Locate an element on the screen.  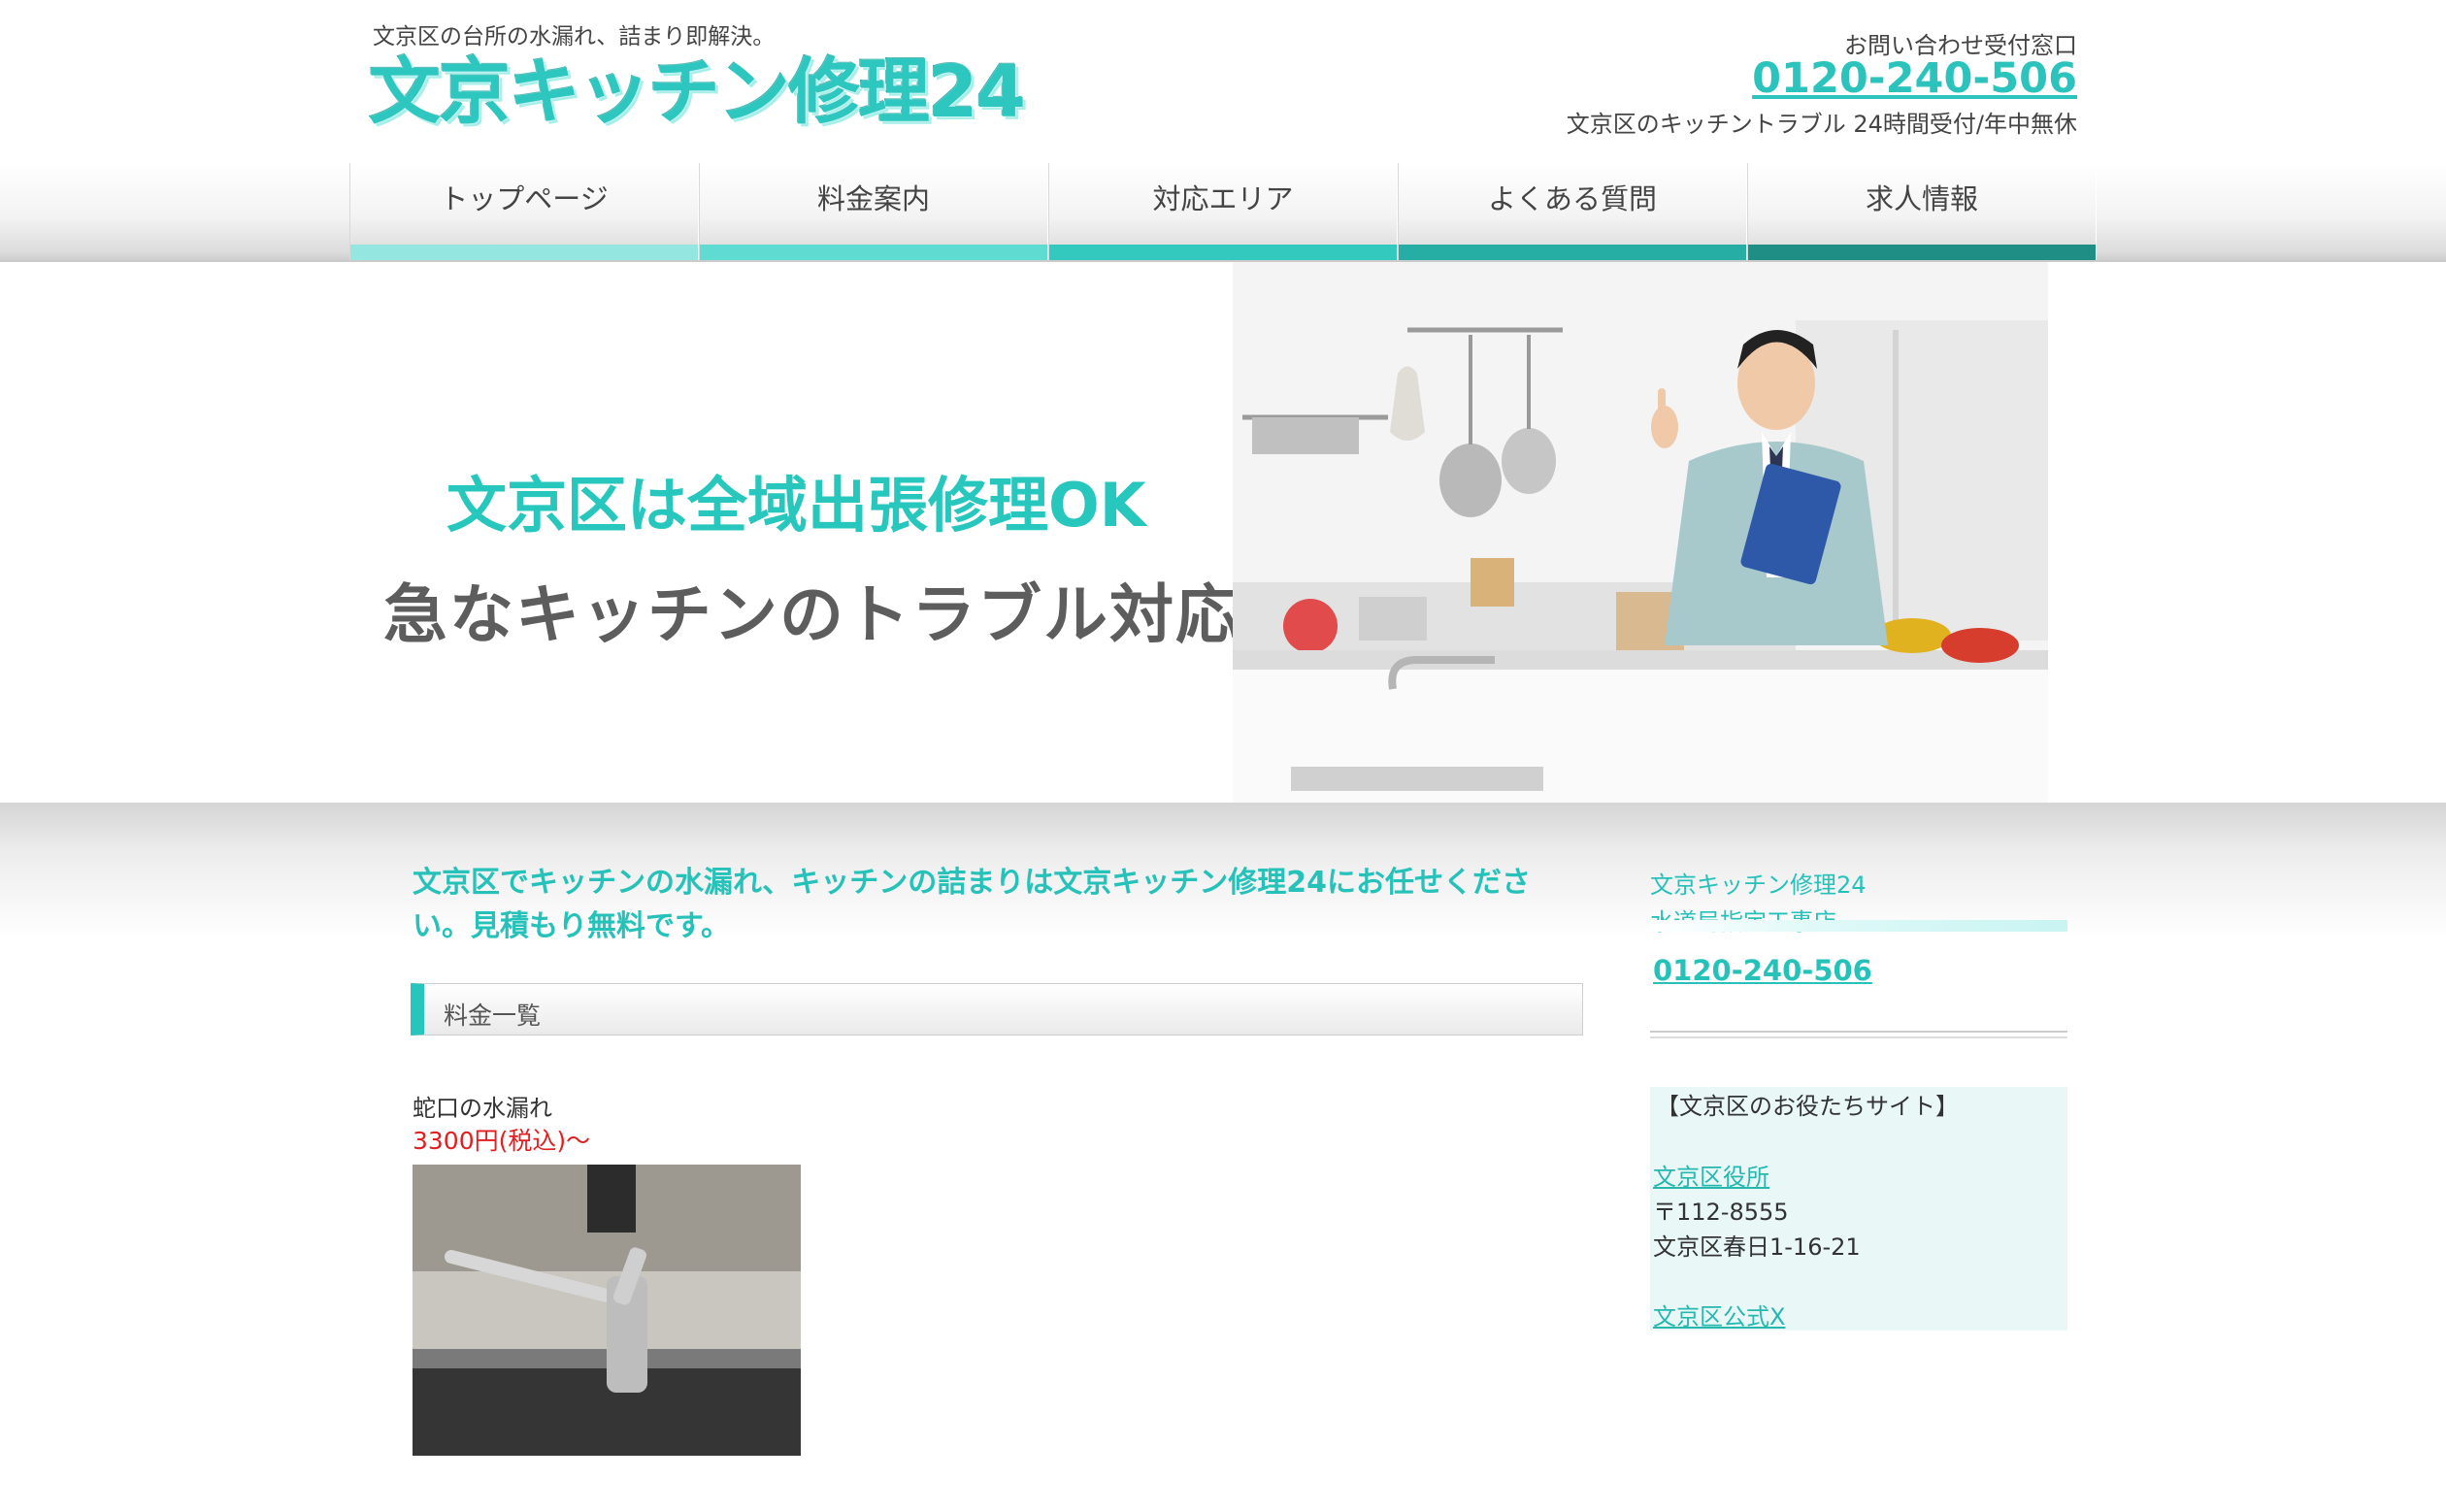
ward-office-address: 文京区春日1-16-21 is located at coordinates (1757, 1247).